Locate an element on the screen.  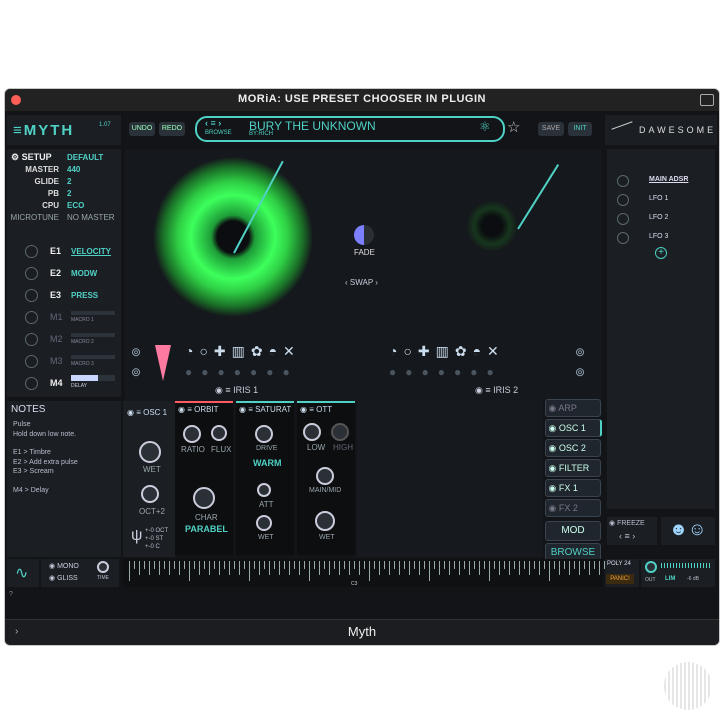
osc-title: ◉ ≡ OSC 1 is located at coordinates (147, 412).